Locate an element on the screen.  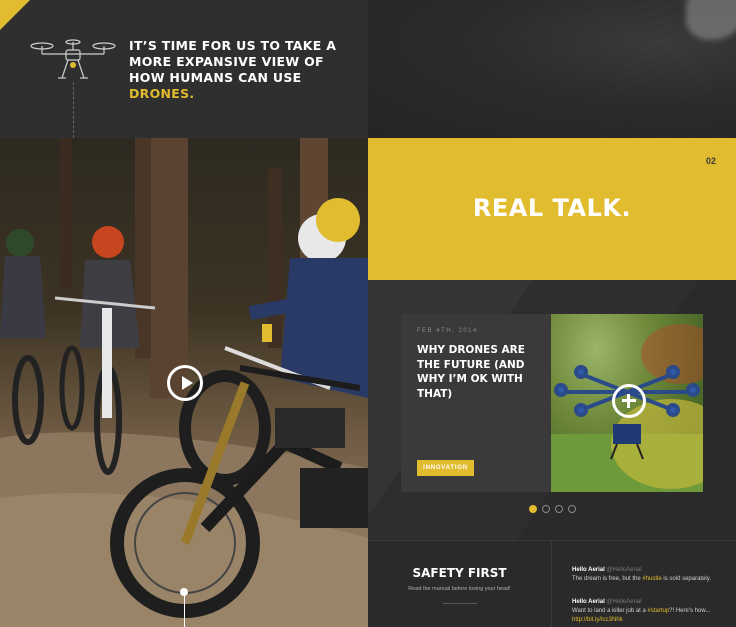
play-icon is located at coordinates (185, 383).